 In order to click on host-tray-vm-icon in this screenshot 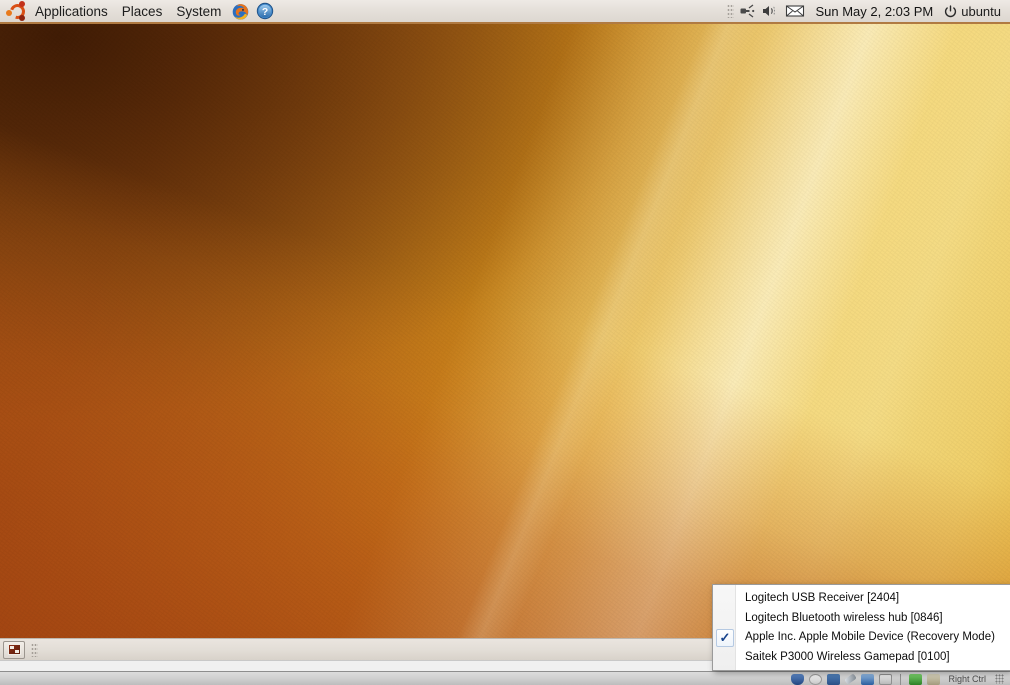, I will do `click(934, 679)`.